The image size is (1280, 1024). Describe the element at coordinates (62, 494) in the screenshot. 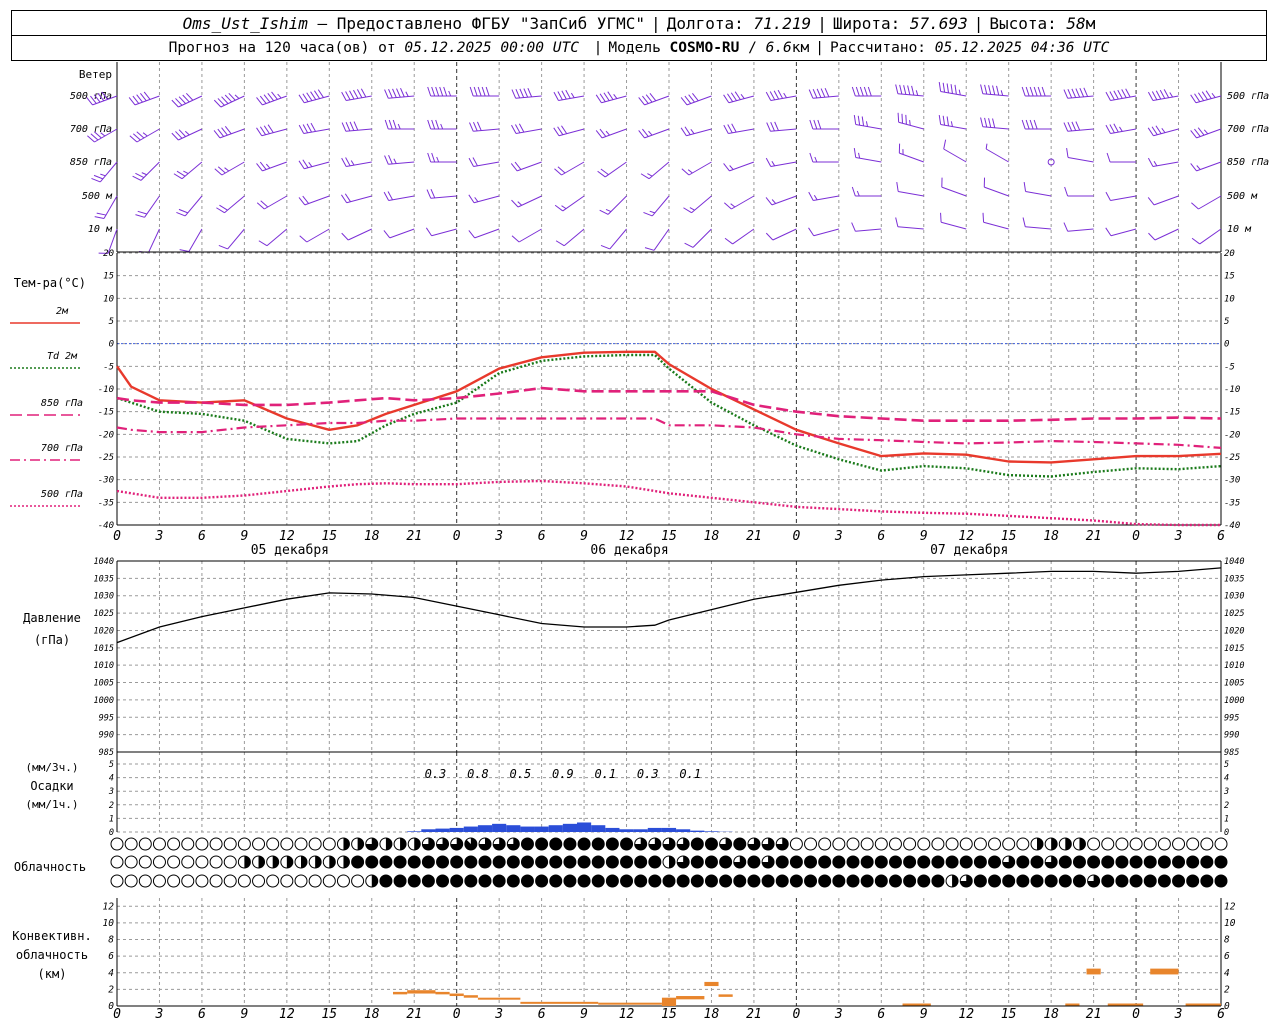

I see `temp-legend-label: 500 гПа` at that location.